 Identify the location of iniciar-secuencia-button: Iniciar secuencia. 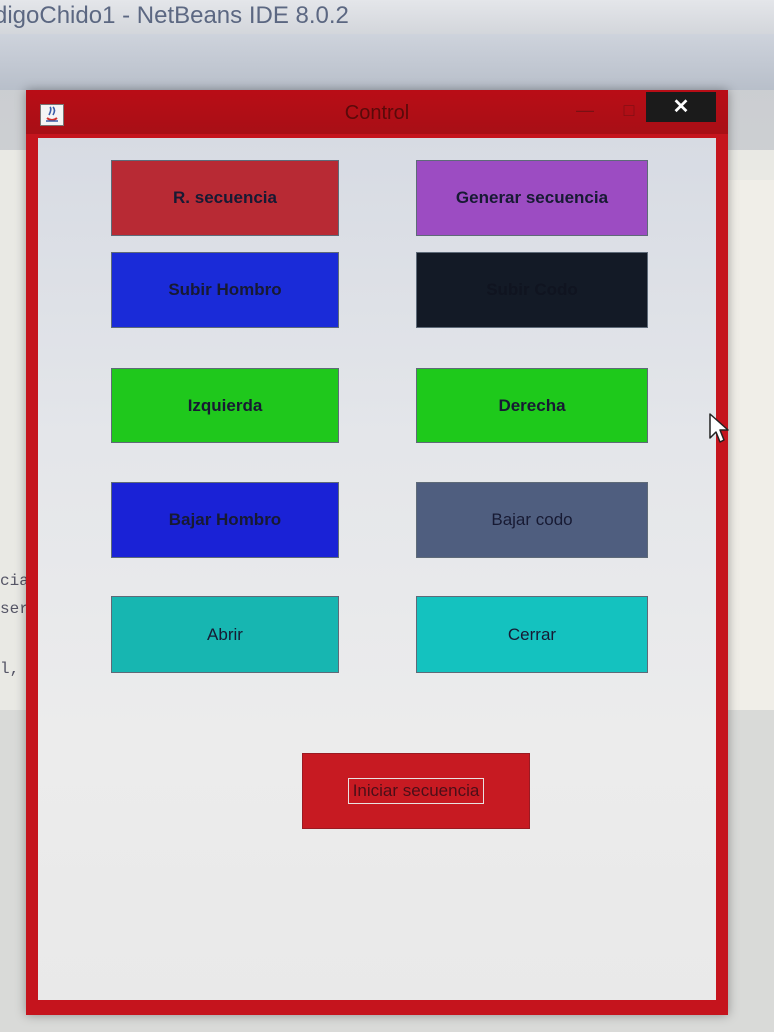
(416, 791).